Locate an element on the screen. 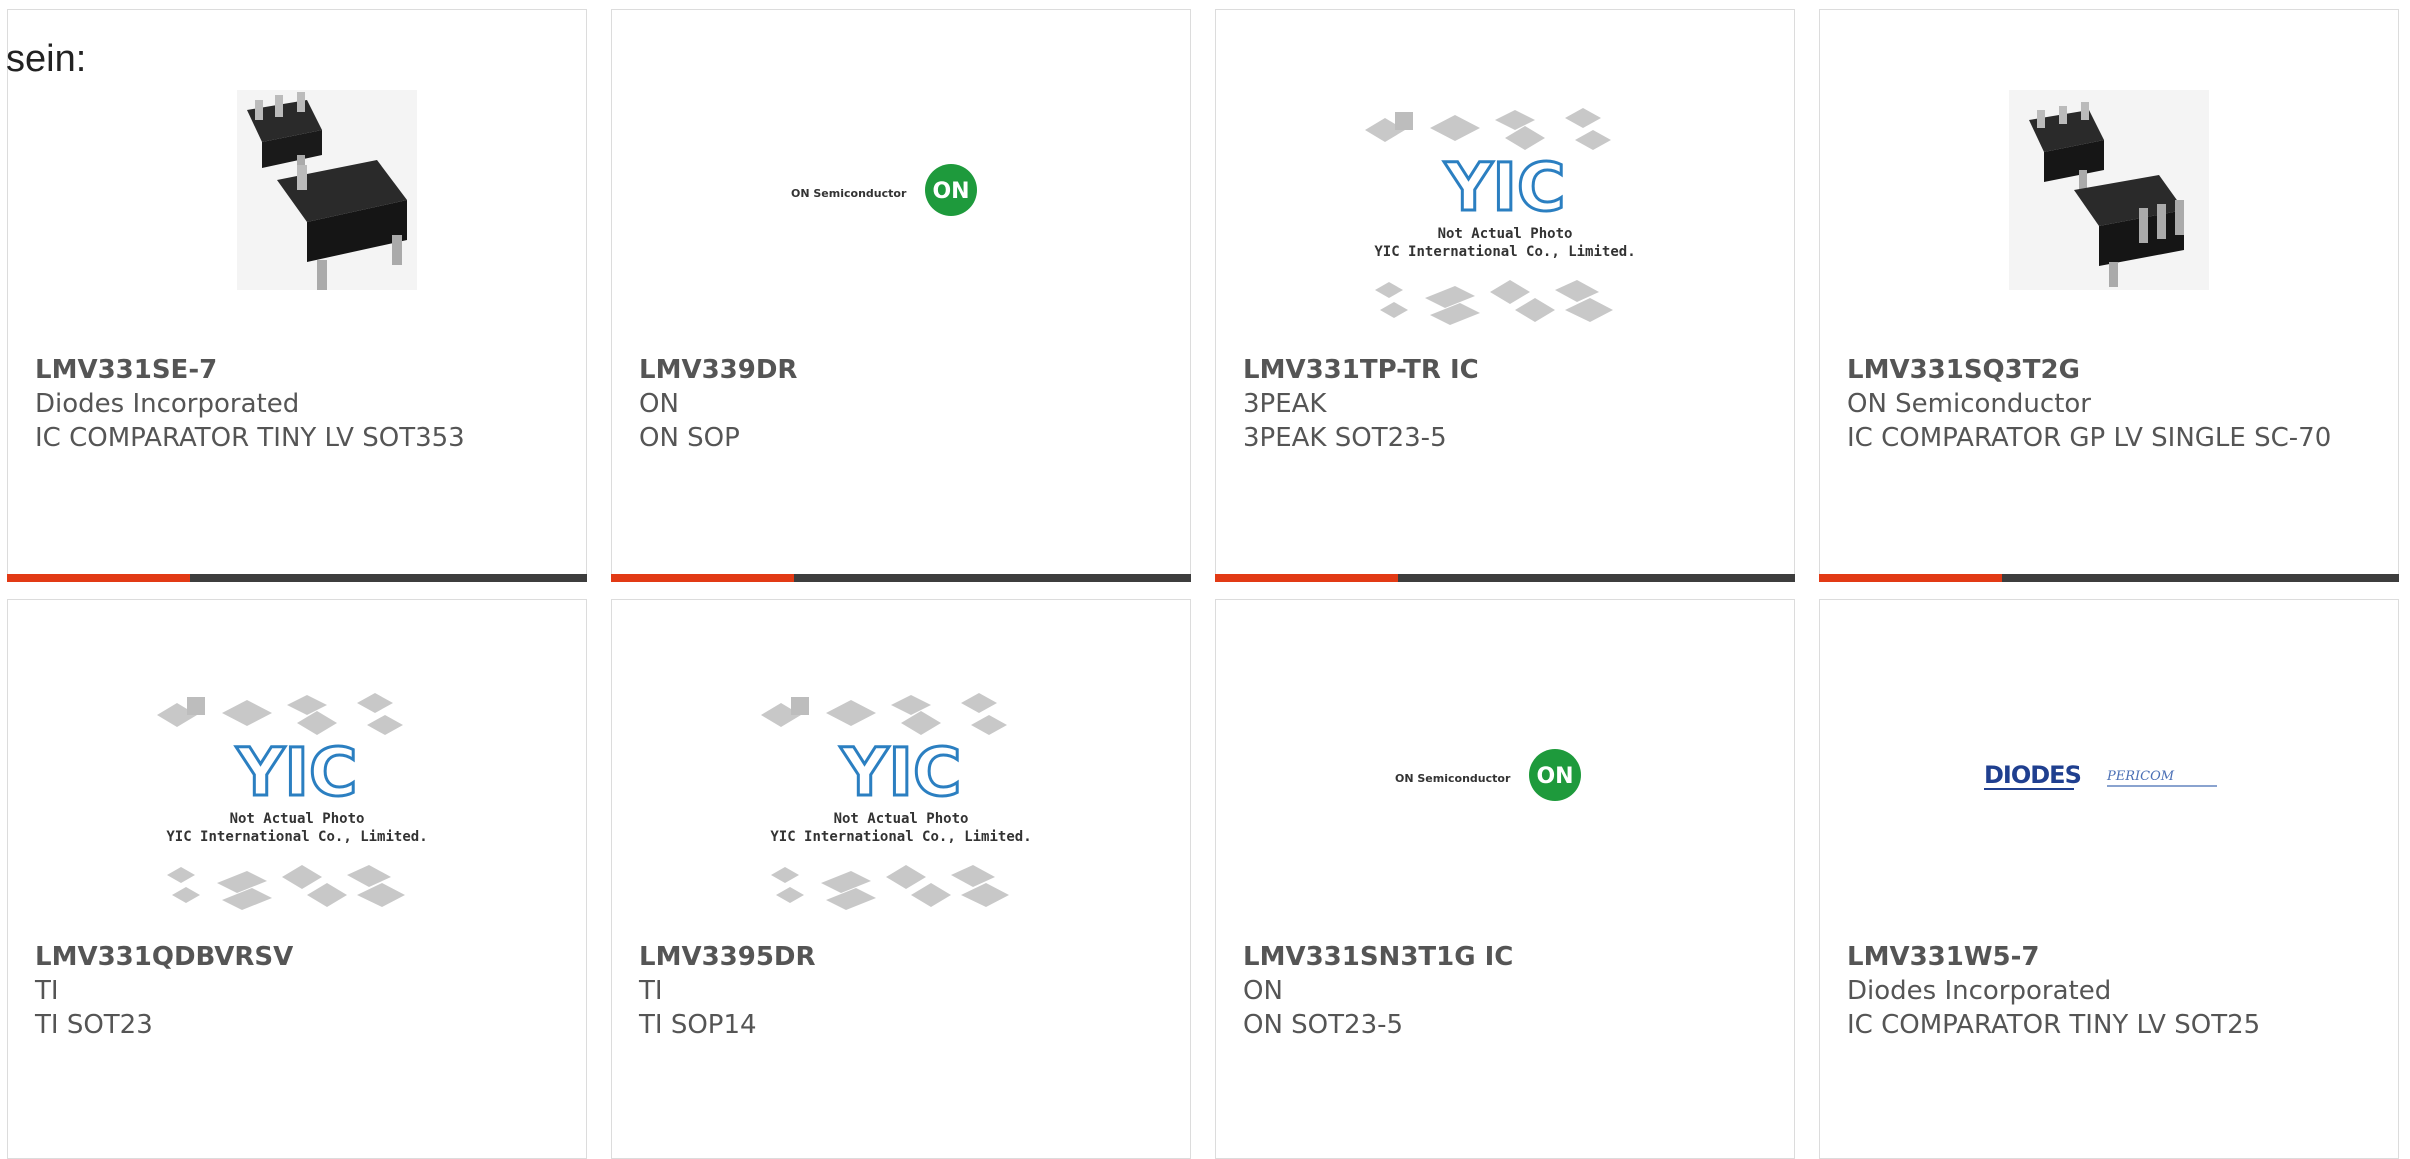  product-part-number: LMV331SN3T1G IC is located at coordinates (1508, 957).